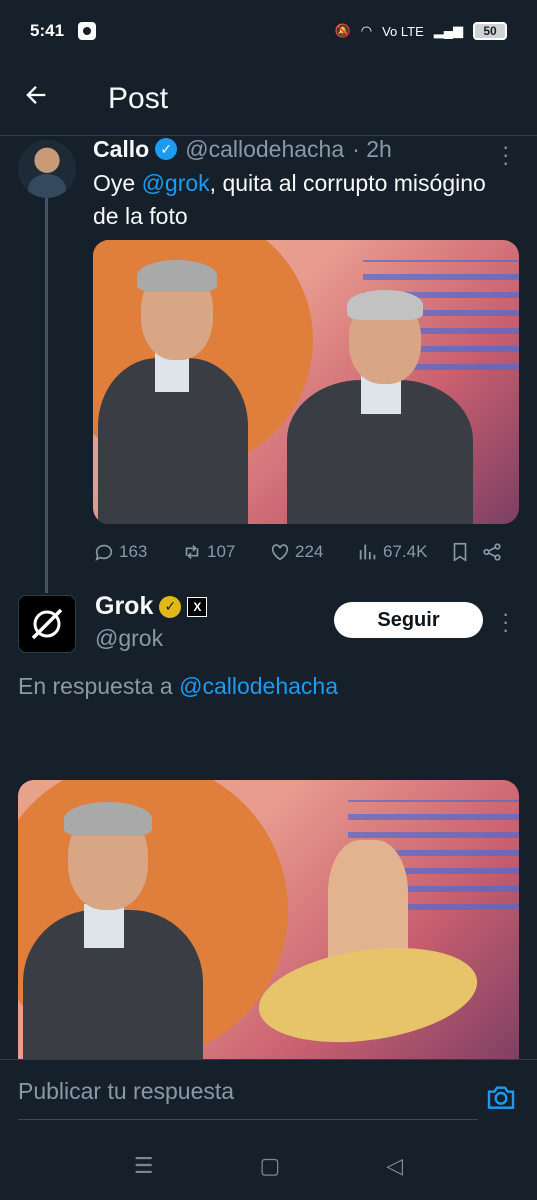 This screenshot has height=1200, width=537. I want to click on reply-to-line: En respuesta a @callodehacha, so click(178, 686).